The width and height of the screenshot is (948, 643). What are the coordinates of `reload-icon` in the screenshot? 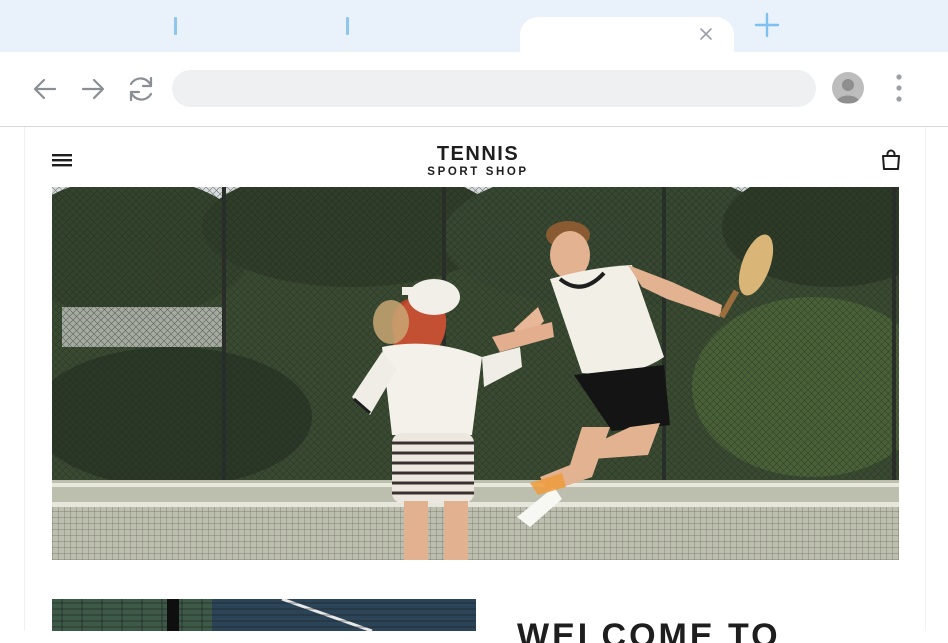 It's located at (141, 89).